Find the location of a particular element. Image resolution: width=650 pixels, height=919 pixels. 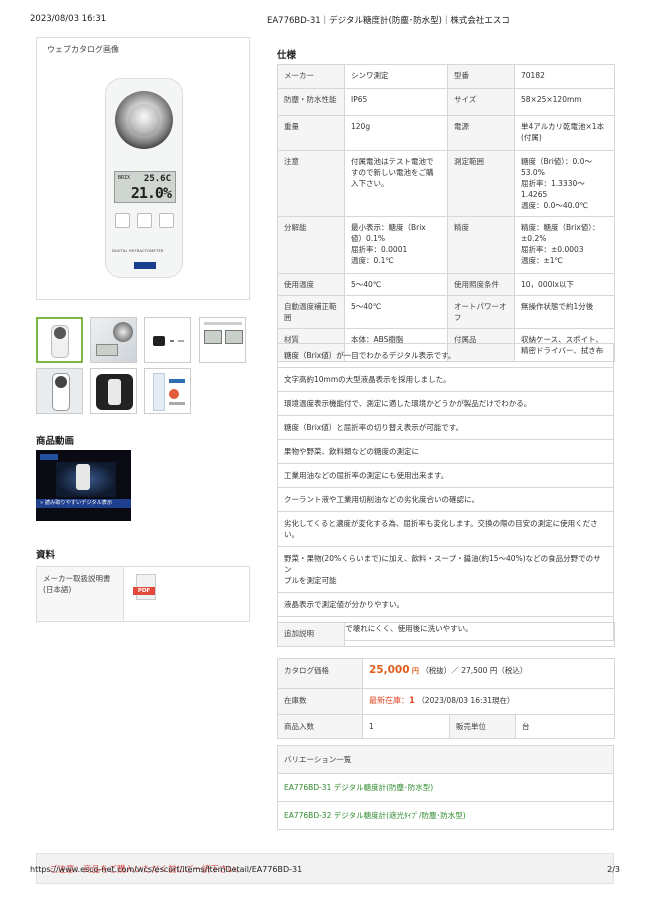

spec-value: IP65 is located at coordinates (396, 102).